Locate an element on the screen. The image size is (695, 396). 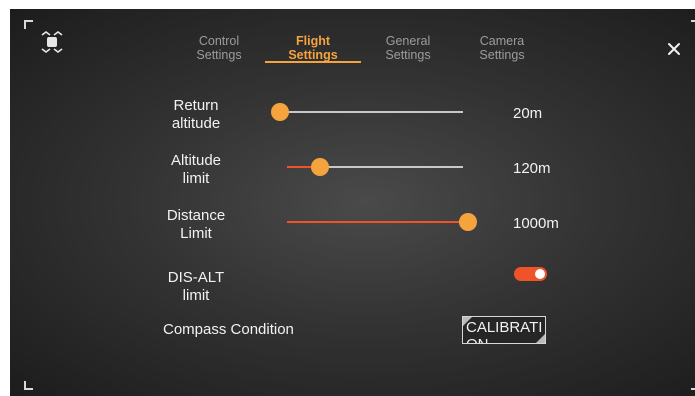
tab-general-settings: General Settings is located at coordinates (408, 48).